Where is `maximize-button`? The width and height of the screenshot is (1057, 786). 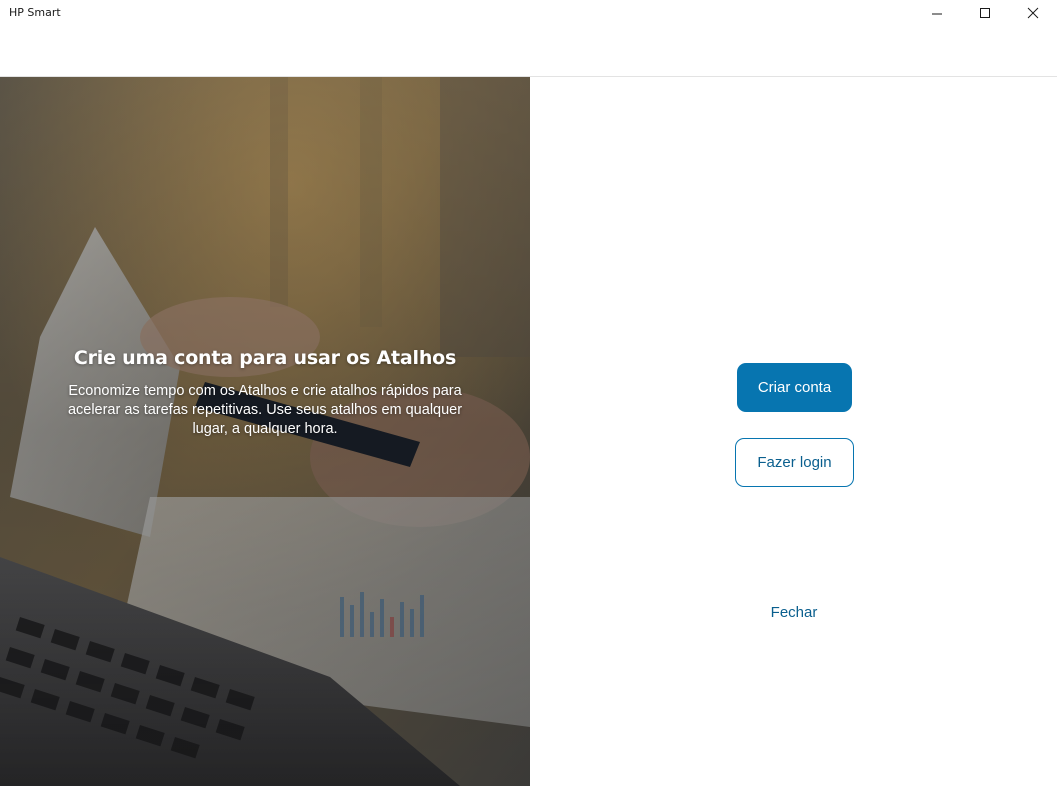
maximize-button is located at coordinates (985, 13).